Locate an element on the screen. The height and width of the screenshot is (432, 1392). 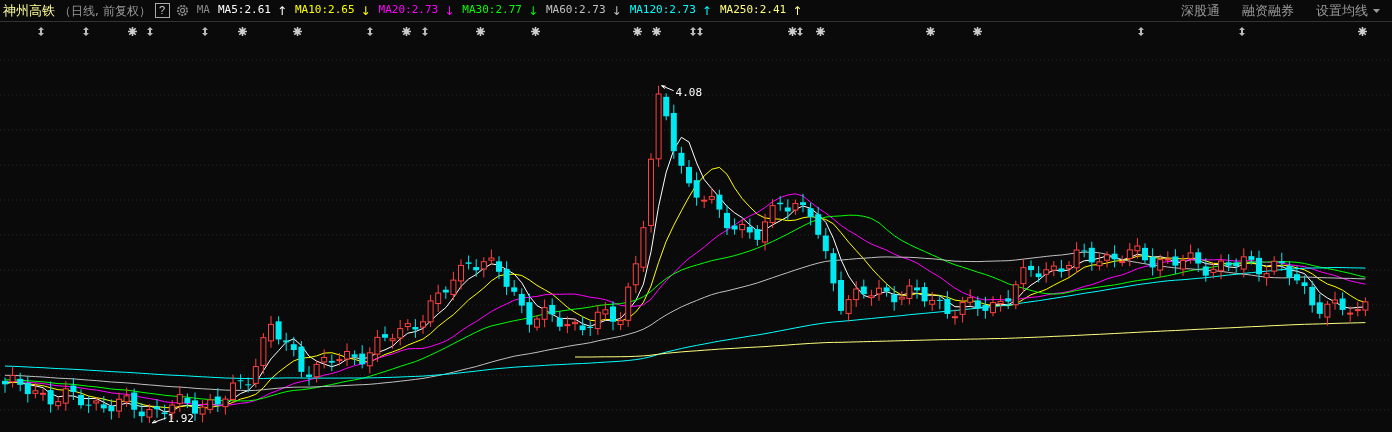
settings-dropdown: 设置均线 is located at coordinates (1348, 10).